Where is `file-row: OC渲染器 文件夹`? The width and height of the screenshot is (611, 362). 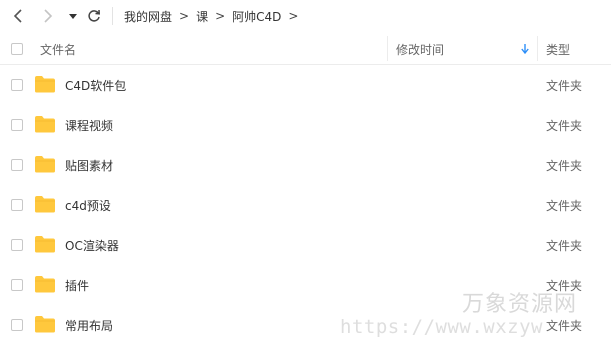
file-row: OC渲染器 文件夹 is located at coordinates (305, 245).